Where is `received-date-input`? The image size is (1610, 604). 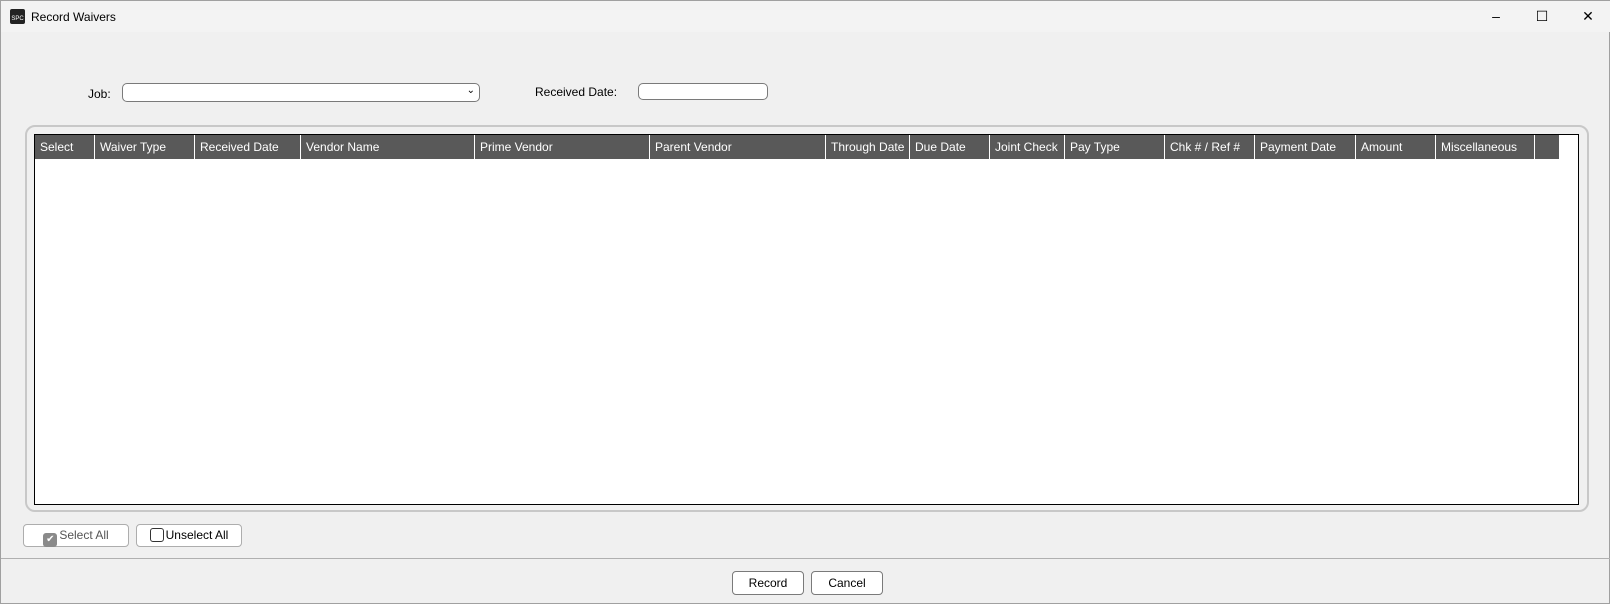 received-date-input is located at coordinates (703, 91).